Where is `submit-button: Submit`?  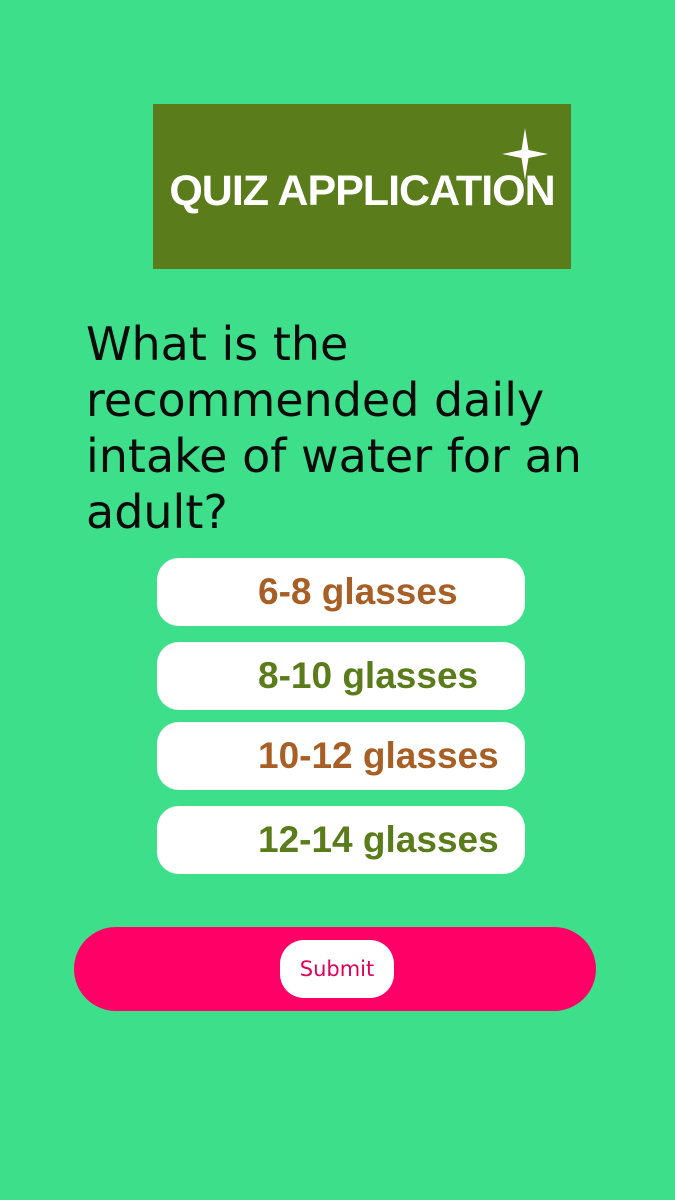 submit-button: Submit is located at coordinates (337, 969).